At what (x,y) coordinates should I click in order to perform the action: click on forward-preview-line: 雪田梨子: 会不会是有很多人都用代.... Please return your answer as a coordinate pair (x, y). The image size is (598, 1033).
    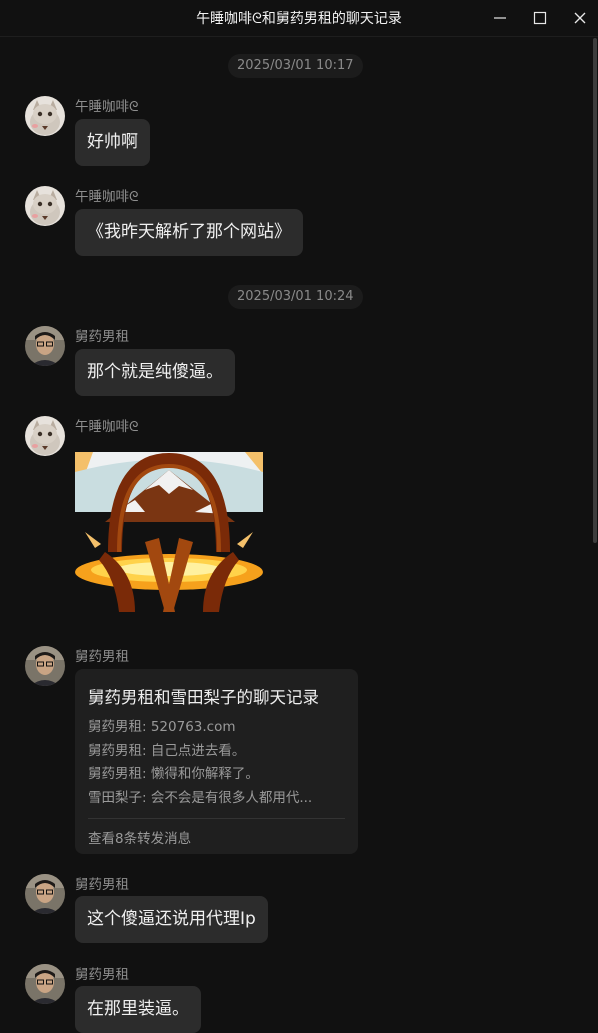
    Looking at the image, I should click on (200, 798).